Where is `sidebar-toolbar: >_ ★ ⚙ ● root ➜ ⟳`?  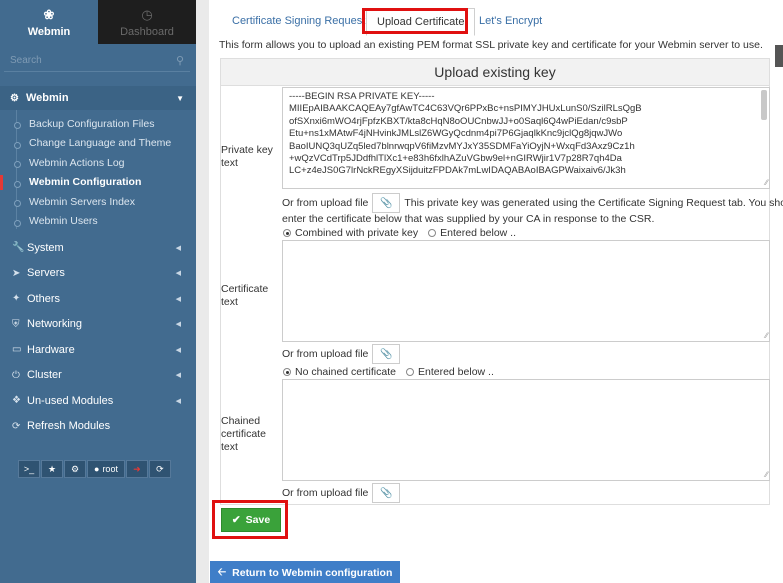
sidebar-toolbar: >_ ★ ⚙ ● root ➜ ⟳ is located at coordinates (94, 469).